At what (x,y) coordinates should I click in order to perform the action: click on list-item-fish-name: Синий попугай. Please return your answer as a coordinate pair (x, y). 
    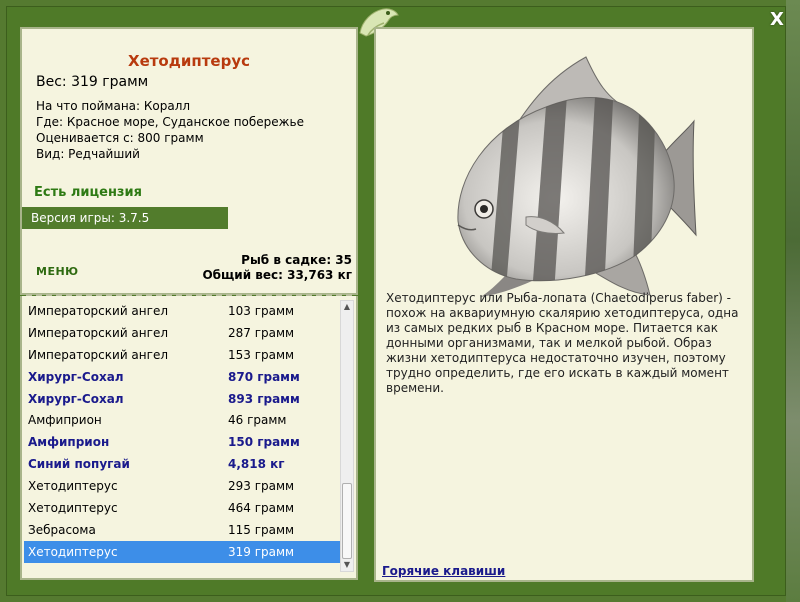
    Looking at the image, I should click on (79, 464).